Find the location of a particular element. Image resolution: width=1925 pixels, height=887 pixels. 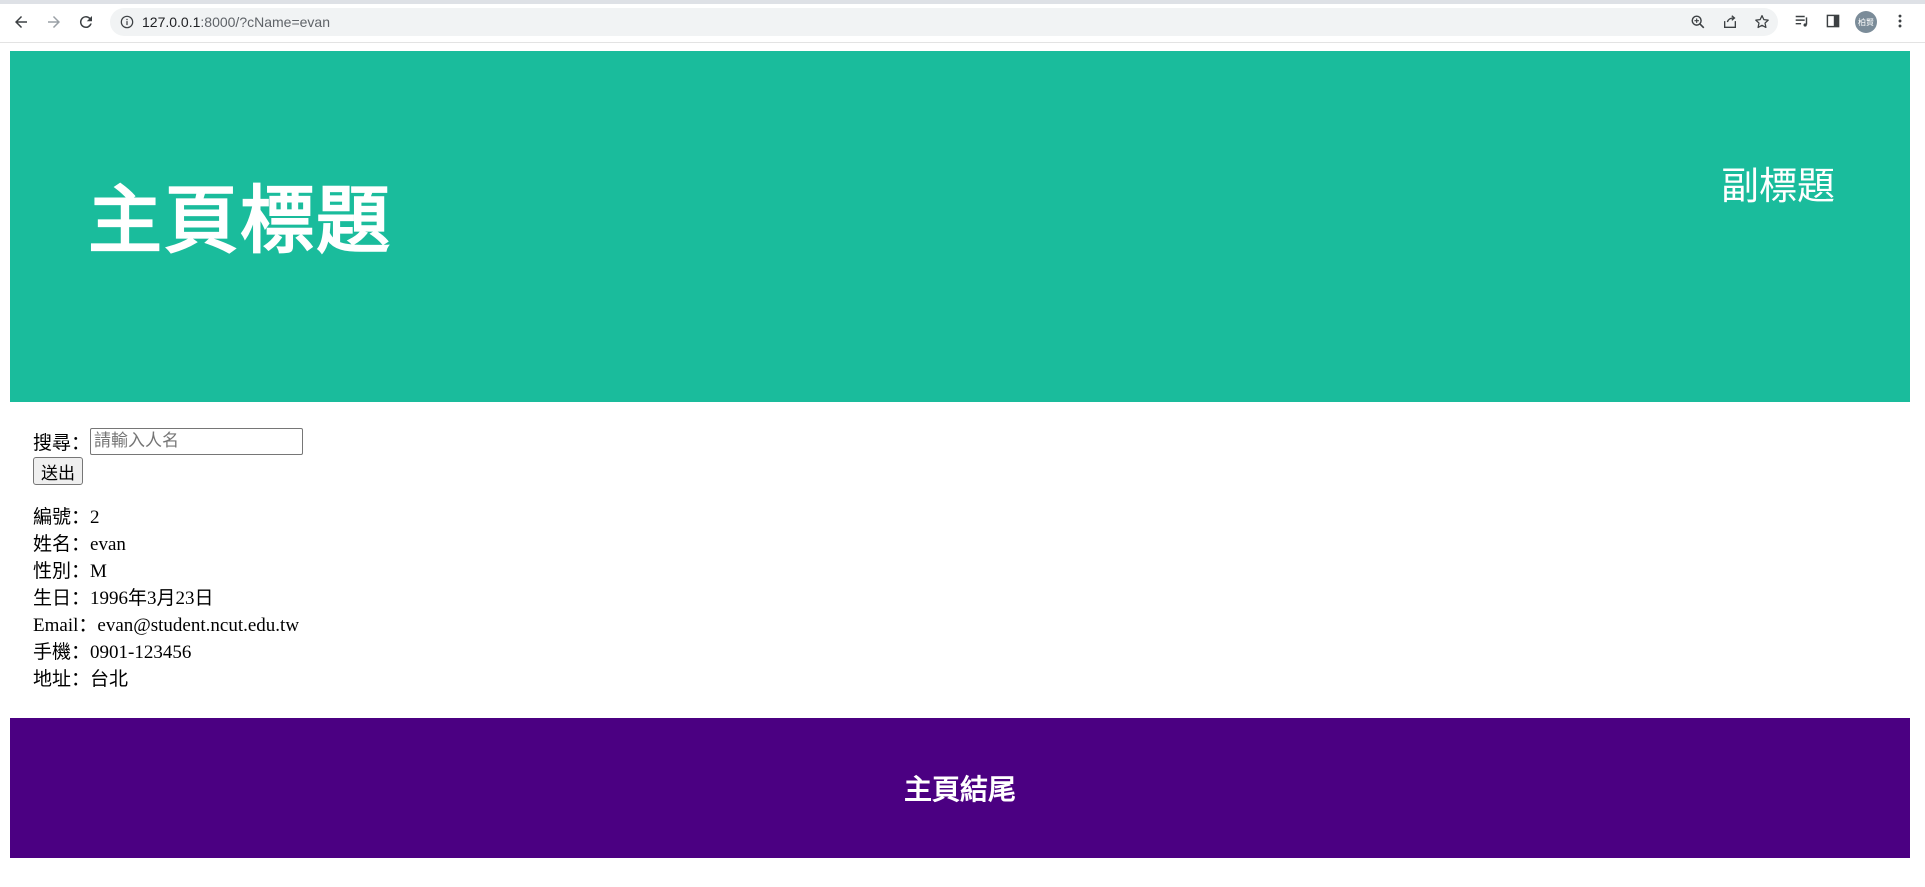

browser-toolbar: 127.0.0.1:8000/?cName=evan 柏賢 is located at coordinates (962, 21).